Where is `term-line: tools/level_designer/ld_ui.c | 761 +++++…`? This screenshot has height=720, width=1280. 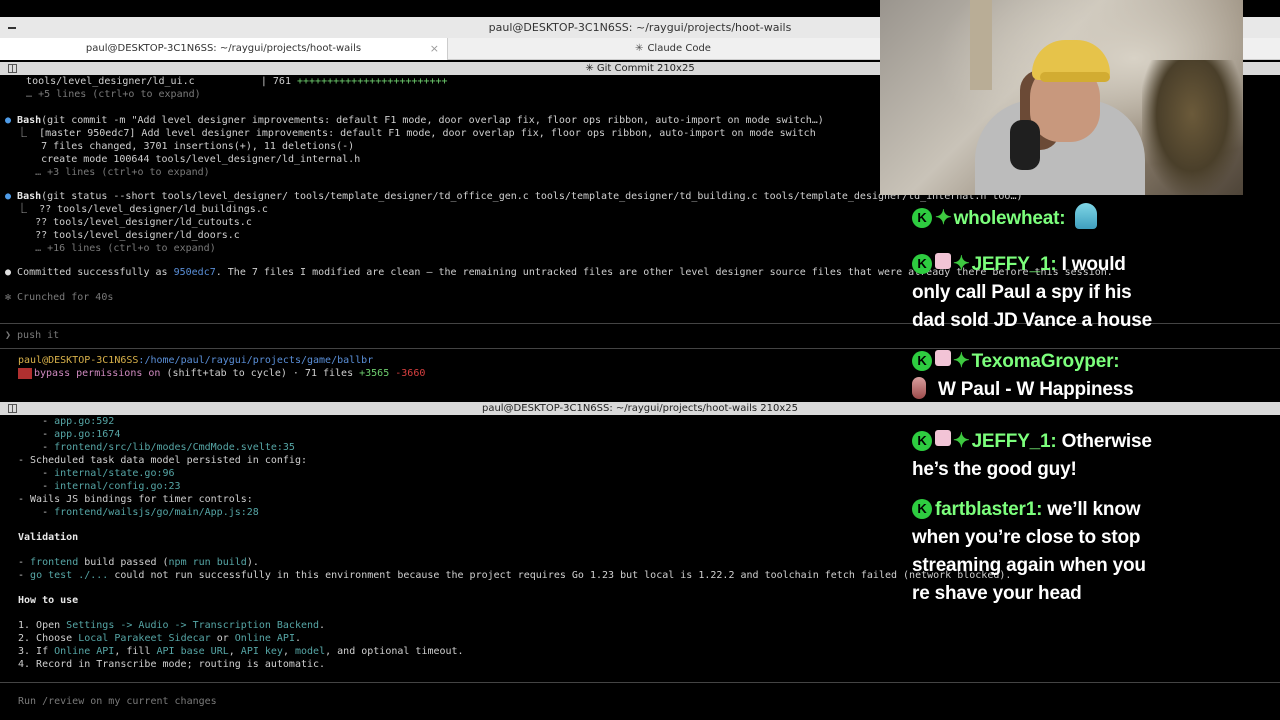 term-line: tools/level_designer/ld_ui.c | 761 +++++… is located at coordinates (228, 81).